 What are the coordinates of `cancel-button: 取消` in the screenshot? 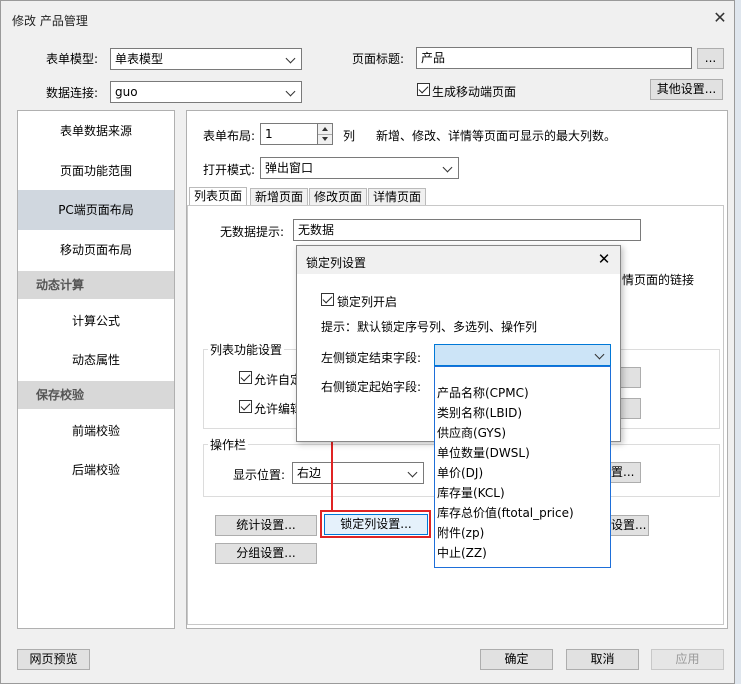 It's located at (602, 659).